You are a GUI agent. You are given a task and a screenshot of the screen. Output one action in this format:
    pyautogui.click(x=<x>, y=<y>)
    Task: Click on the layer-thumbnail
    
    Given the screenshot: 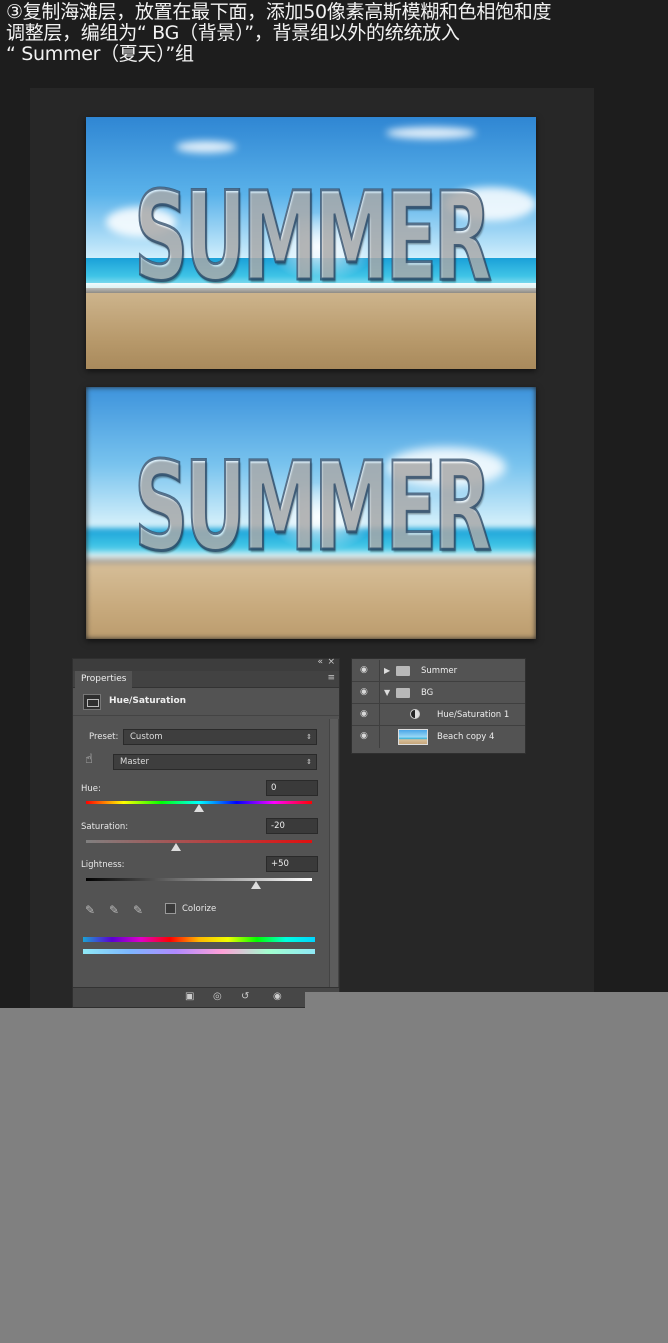 What is the action you would take?
    pyautogui.click(x=413, y=737)
    